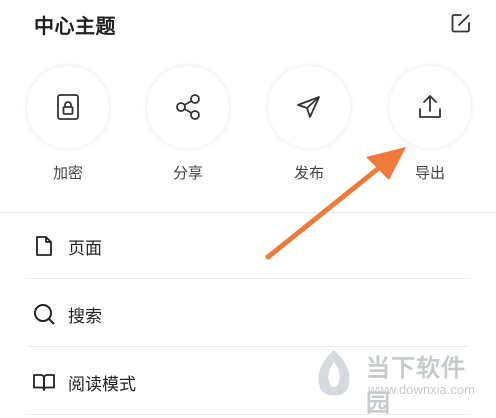 The width and height of the screenshot is (496, 418). What do you see at coordinates (102, 385) in the screenshot?
I see `menu-item-label: 阅读模式` at bounding box center [102, 385].